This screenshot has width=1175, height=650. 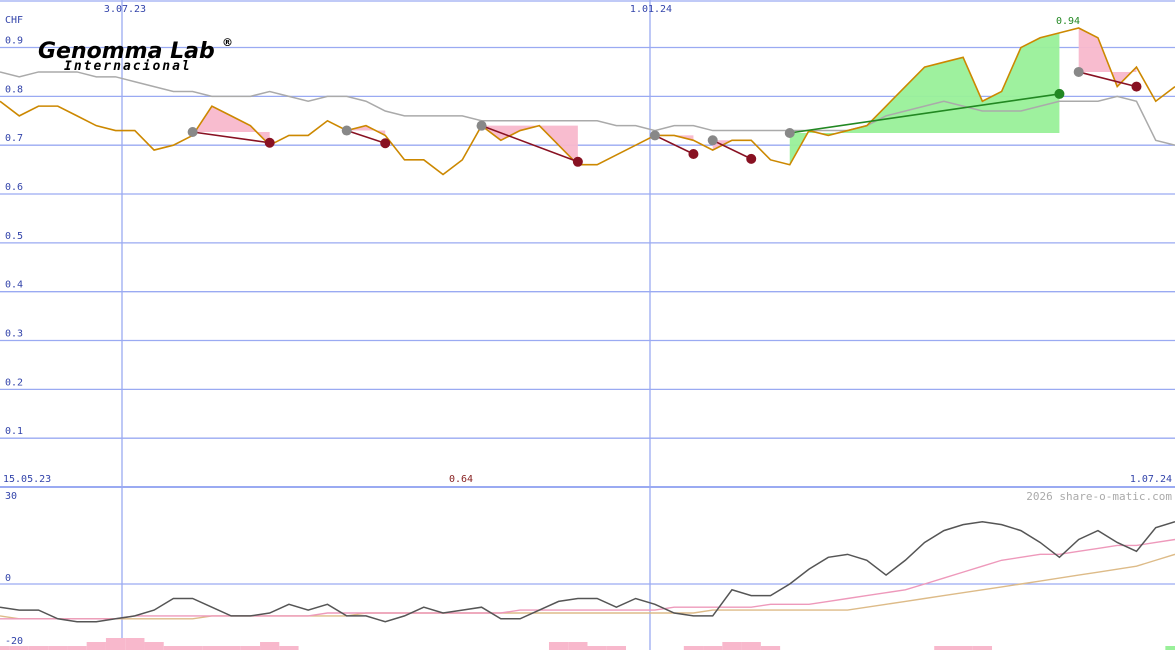 I want to click on y-tick-label: 0.8, so click(x=14, y=89).